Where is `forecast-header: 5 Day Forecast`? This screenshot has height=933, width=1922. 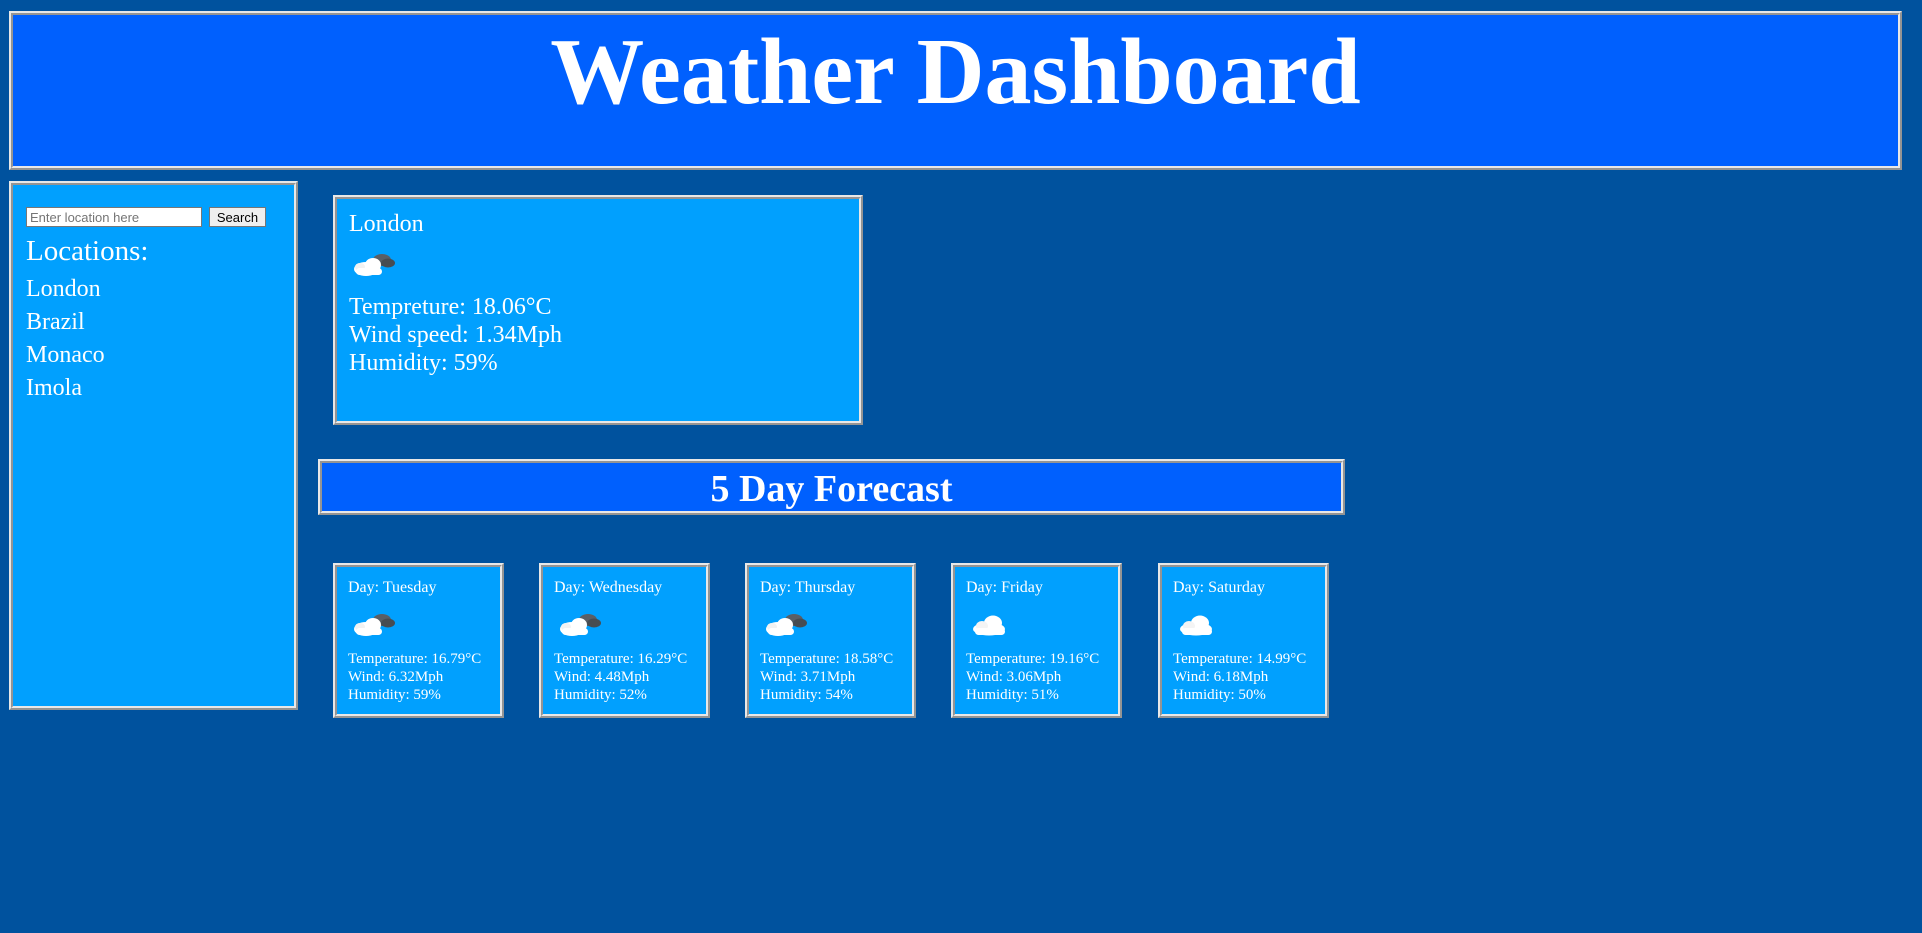 forecast-header: 5 Day Forecast is located at coordinates (831, 487).